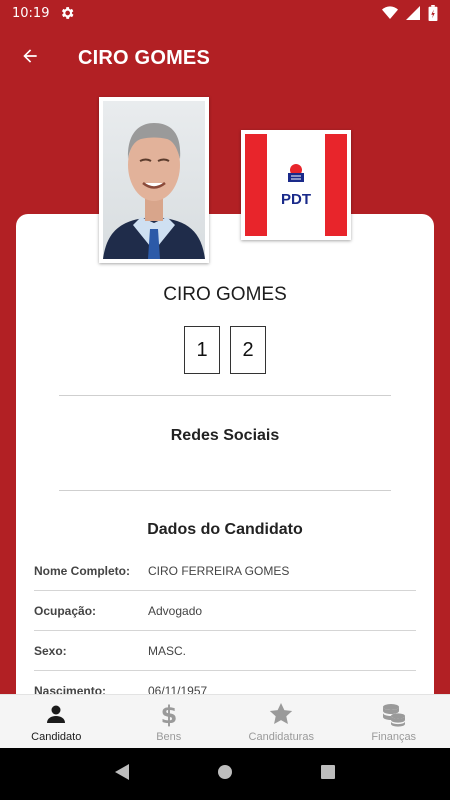 This screenshot has width=450, height=800. What do you see at coordinates (169, 736) in the screenshot?
I see `nav-label: Bens` at bounding box center [169, 736].